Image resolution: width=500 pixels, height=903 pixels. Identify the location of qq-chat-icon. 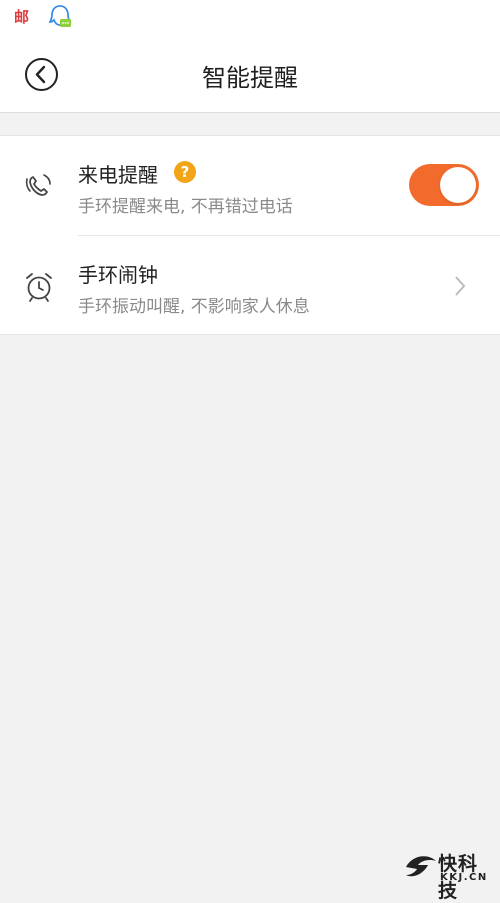
(60, 16).